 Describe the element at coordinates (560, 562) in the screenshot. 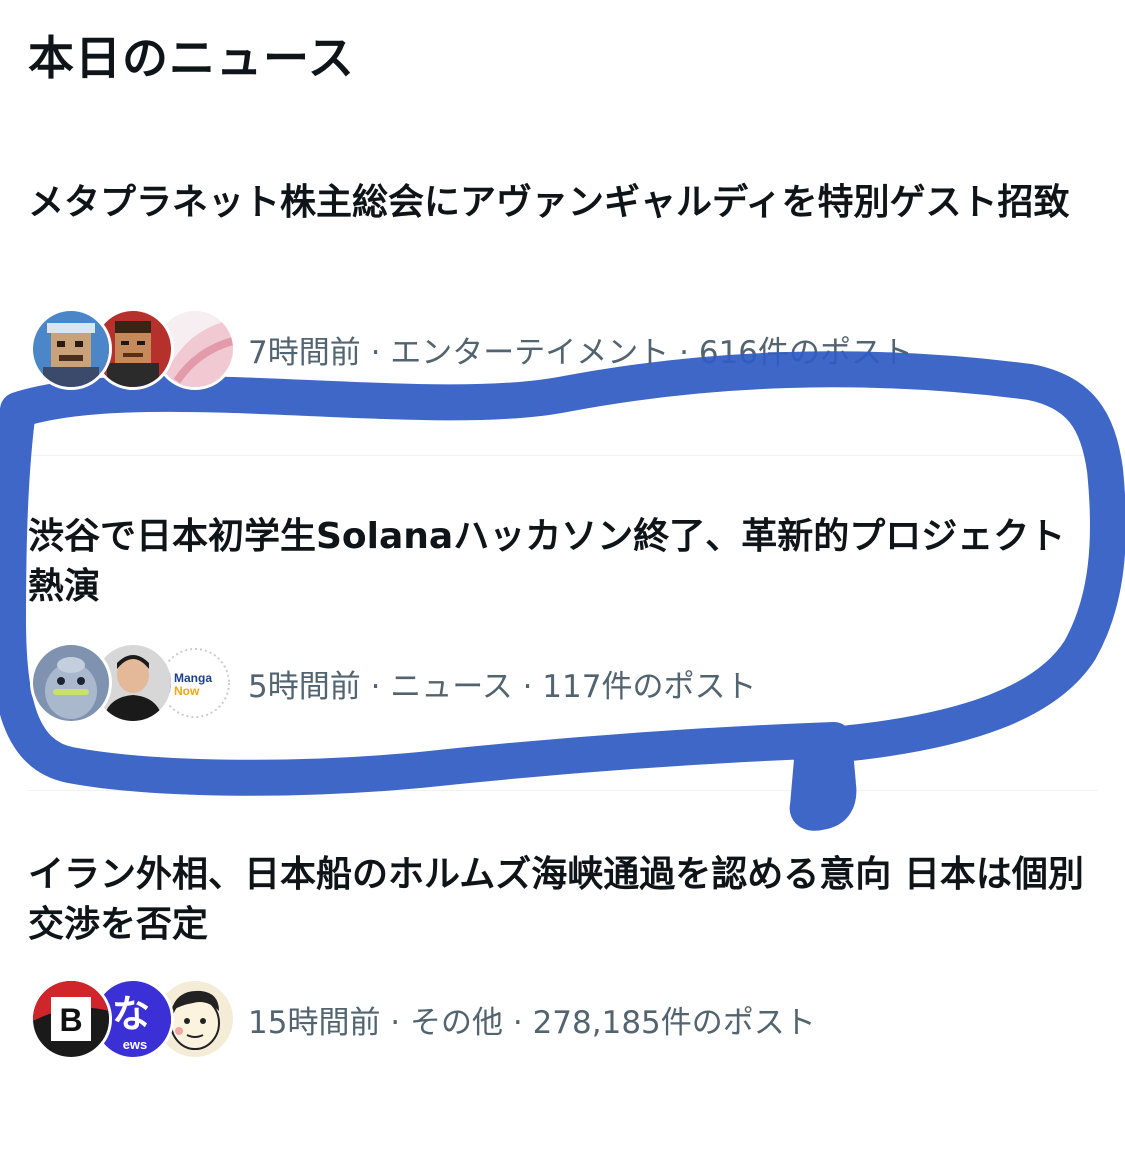

I see `news-headline: 渋谷で日本初学生Solanaハッカソン終了、革新的プロジェクト熱演` at that location.